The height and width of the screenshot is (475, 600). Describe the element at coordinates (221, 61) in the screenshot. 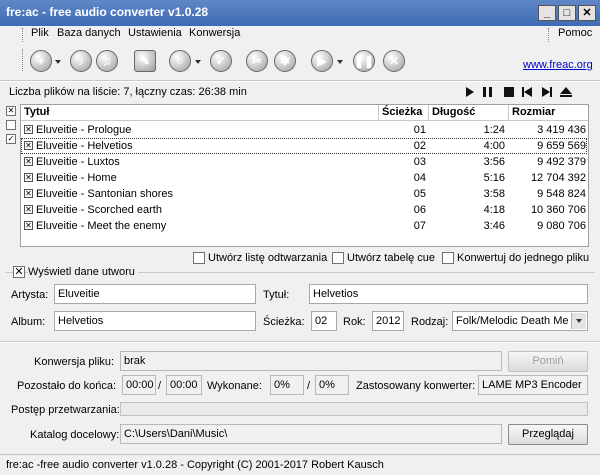

I see `cddb-icon: ✓` at that location.